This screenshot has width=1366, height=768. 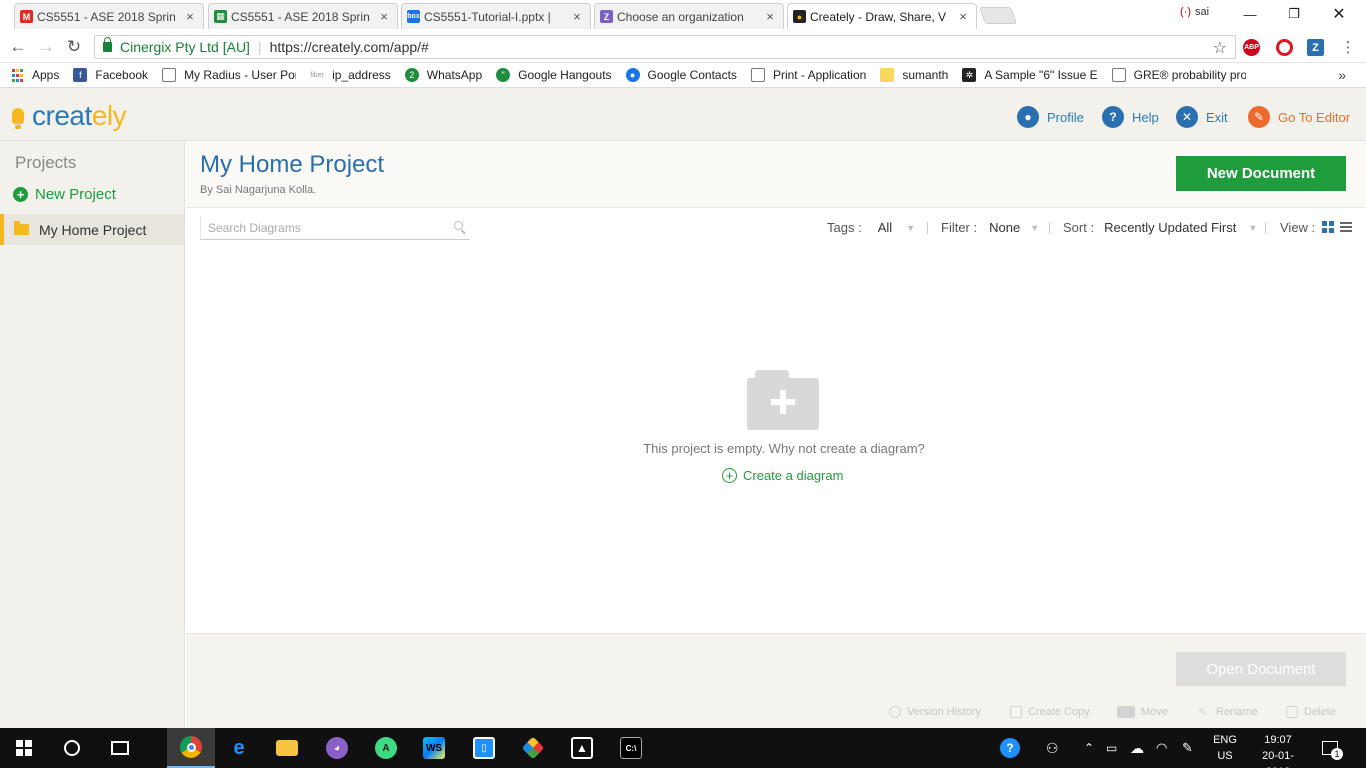 I want to click on tags-filter: Tags : All ▼, so click(x=871, y=227).